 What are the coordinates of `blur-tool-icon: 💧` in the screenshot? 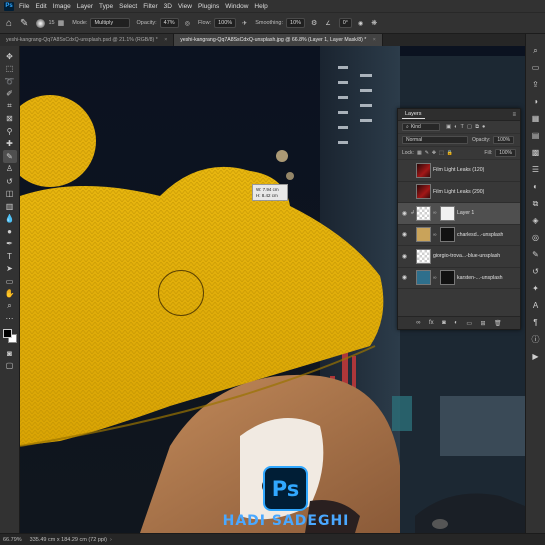 It's located at (10, 219).